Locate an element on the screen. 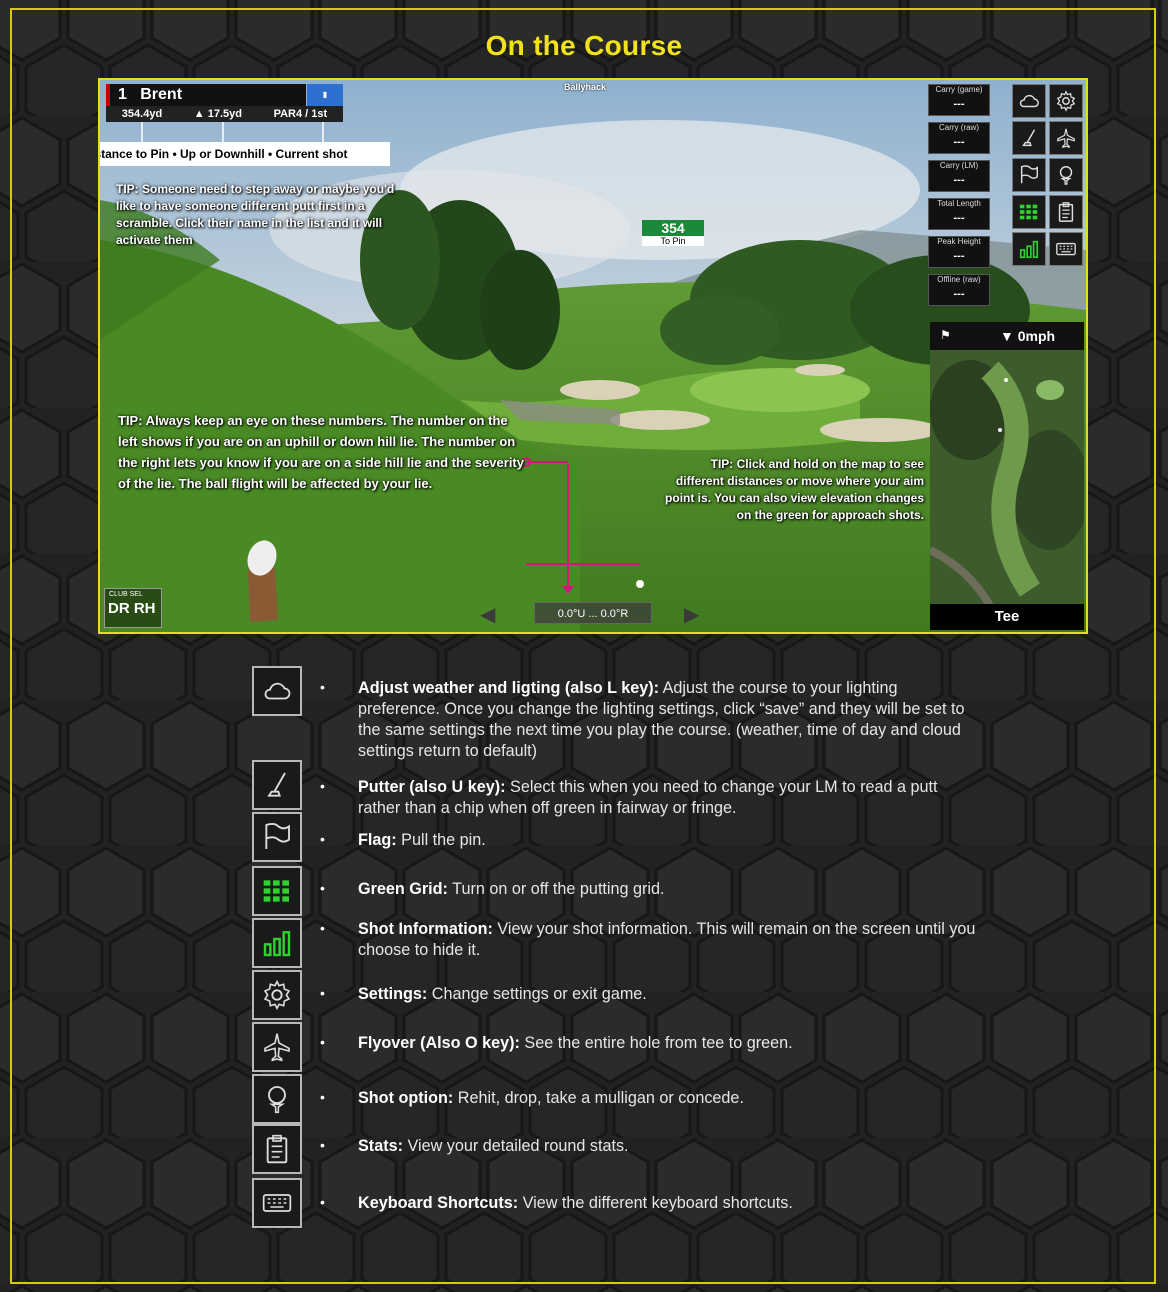 The height and width of the screenshot is (1292, 1168). legend-shot-option-icon-box is located at coordinates (277, 1099).